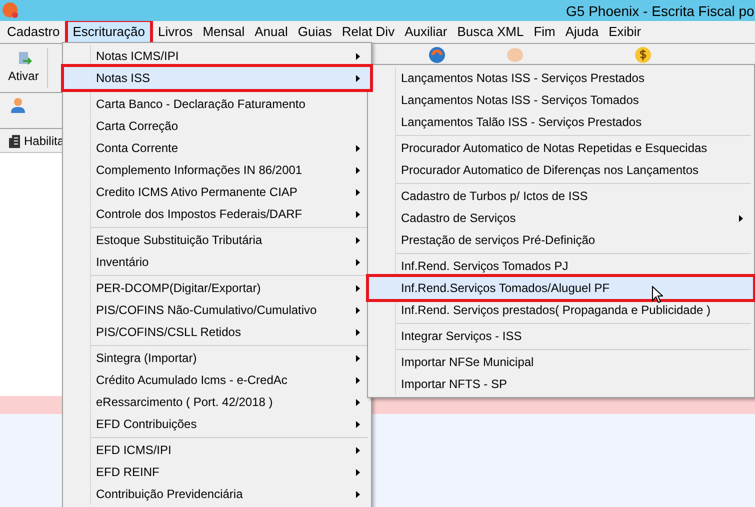 The height and width of the screenshot is (507, 755). What do you see at coordinates (561, 122) in the screenshot?
I see `menu-item: Lançamentos Talão ISS - Serviços Prestados` at bounding box center [561, 122].